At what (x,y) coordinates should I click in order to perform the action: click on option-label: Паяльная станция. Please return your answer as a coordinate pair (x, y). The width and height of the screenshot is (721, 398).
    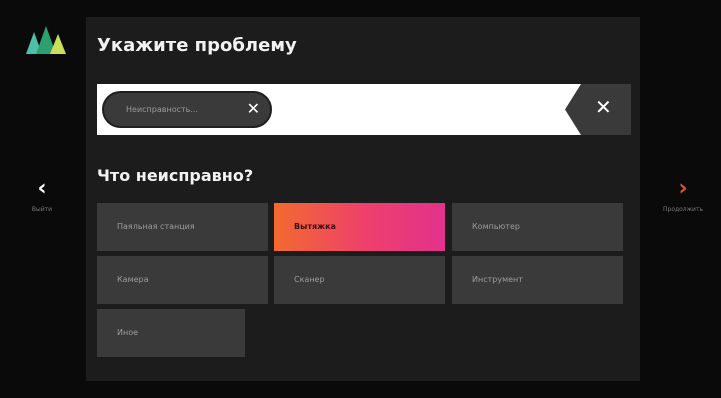
    Looking at the image, I should click on (156, 226).